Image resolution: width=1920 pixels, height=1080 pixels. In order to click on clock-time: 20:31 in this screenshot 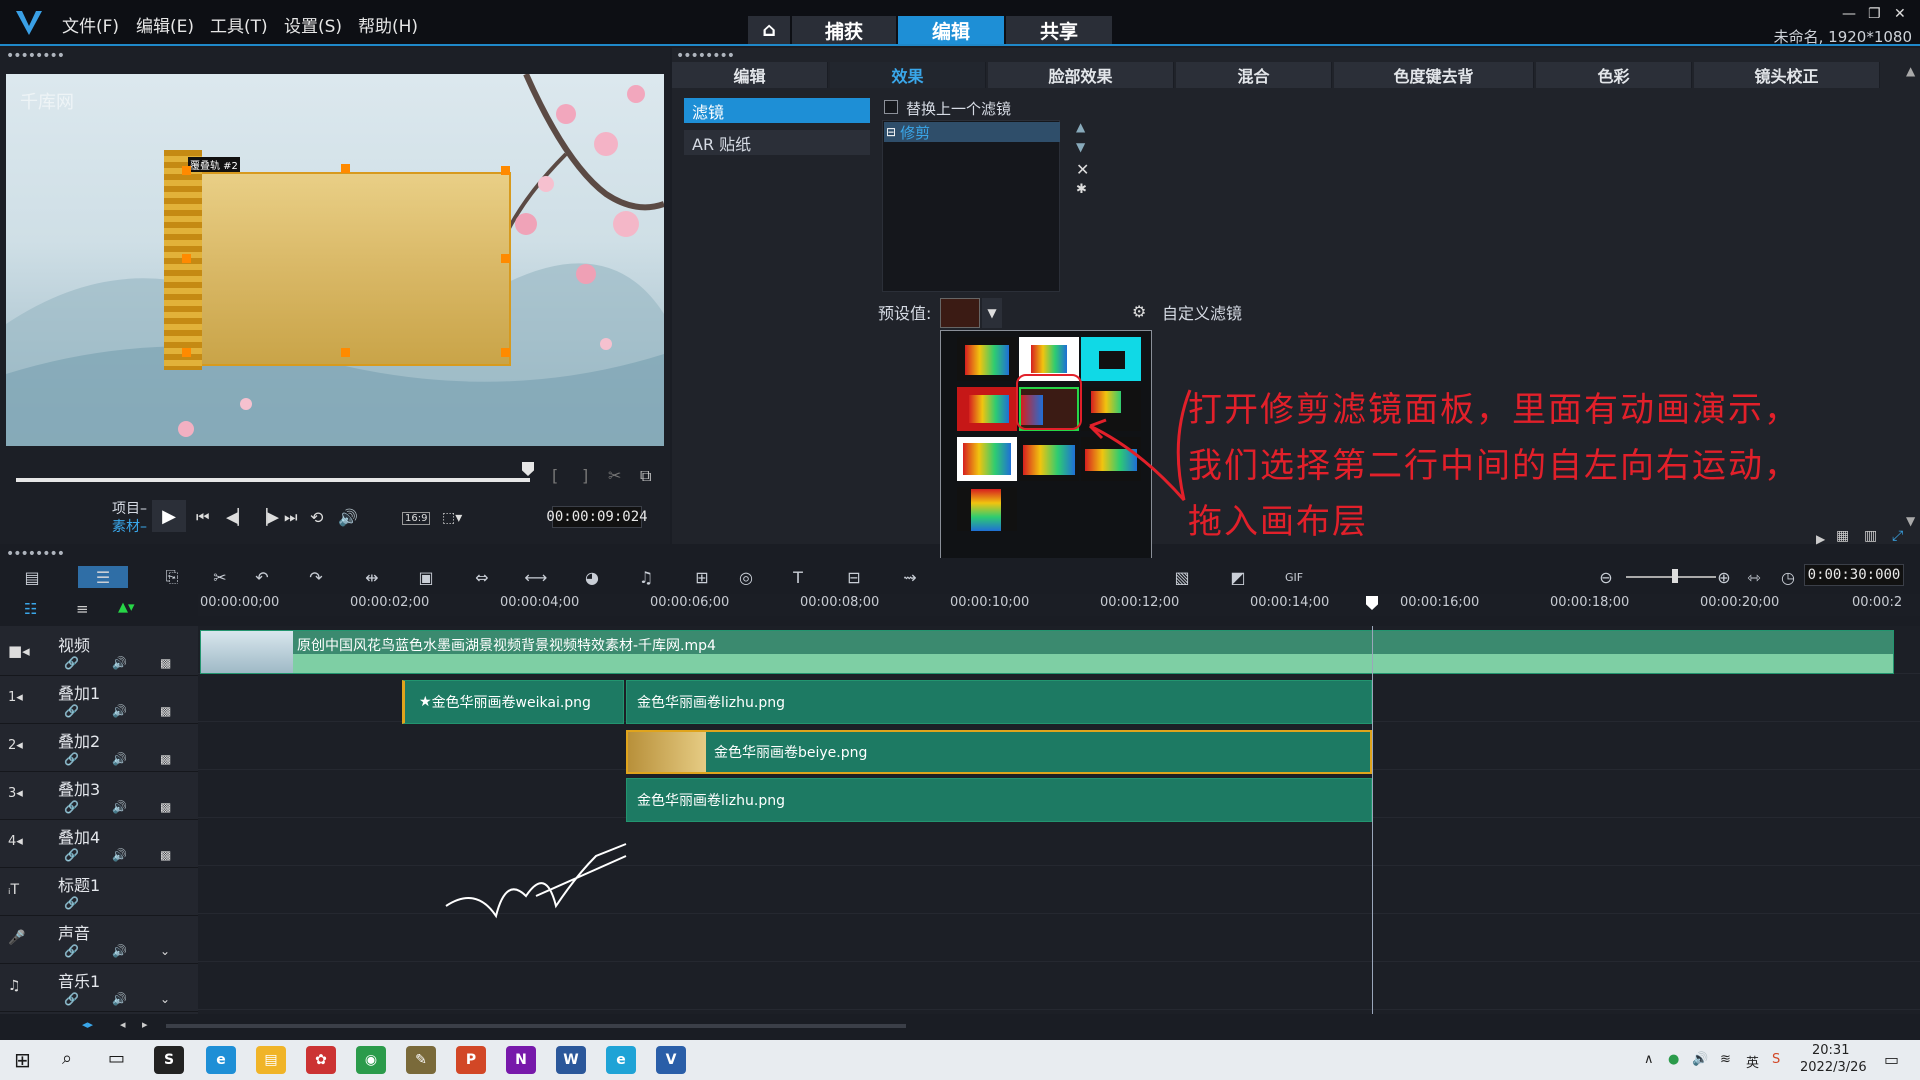, I will do `click(1830, 1050)`.